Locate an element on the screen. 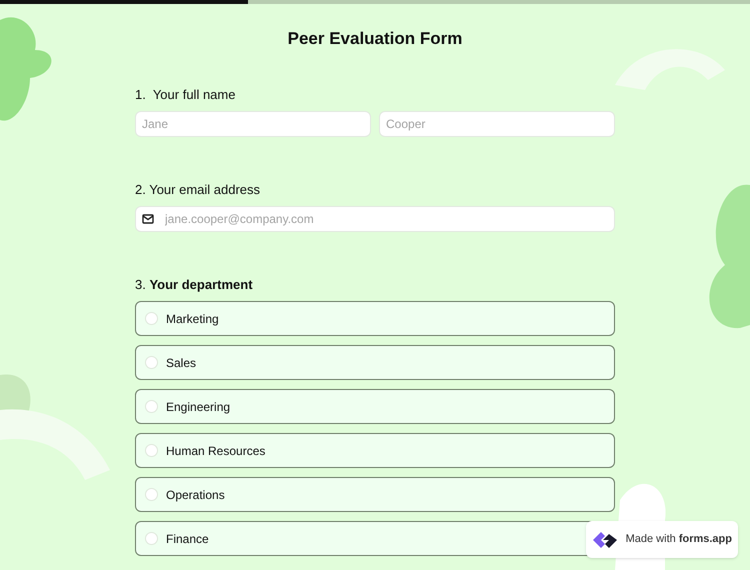 This screenshot has width=750, height=570. form-title: Peer Evaluation Form is located at coordinates (375, 39).